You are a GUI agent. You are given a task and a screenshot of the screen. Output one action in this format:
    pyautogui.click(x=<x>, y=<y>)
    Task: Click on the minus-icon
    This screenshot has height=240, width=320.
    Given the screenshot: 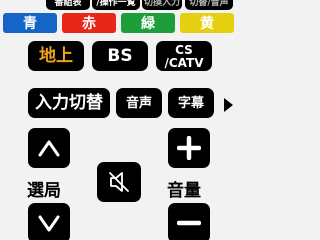 What is the action you would take?
    pyautogui.click(x=189, y=223)
    